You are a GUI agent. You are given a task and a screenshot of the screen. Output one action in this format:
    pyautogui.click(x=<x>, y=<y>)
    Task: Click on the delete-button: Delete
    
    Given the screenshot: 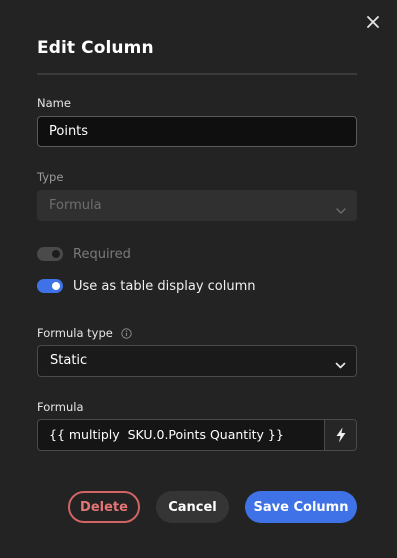 What is the action you would take?
    pyautogui.click(x=104, y=507)
    